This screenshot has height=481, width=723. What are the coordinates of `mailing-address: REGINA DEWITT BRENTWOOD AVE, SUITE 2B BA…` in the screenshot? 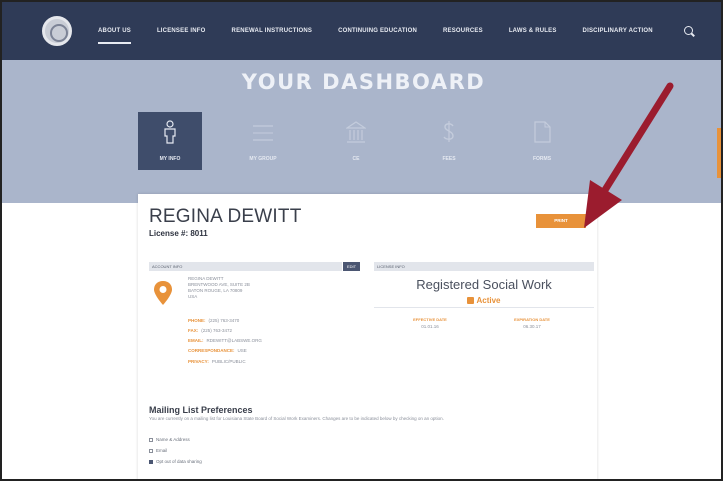 It's located at (219, 288).